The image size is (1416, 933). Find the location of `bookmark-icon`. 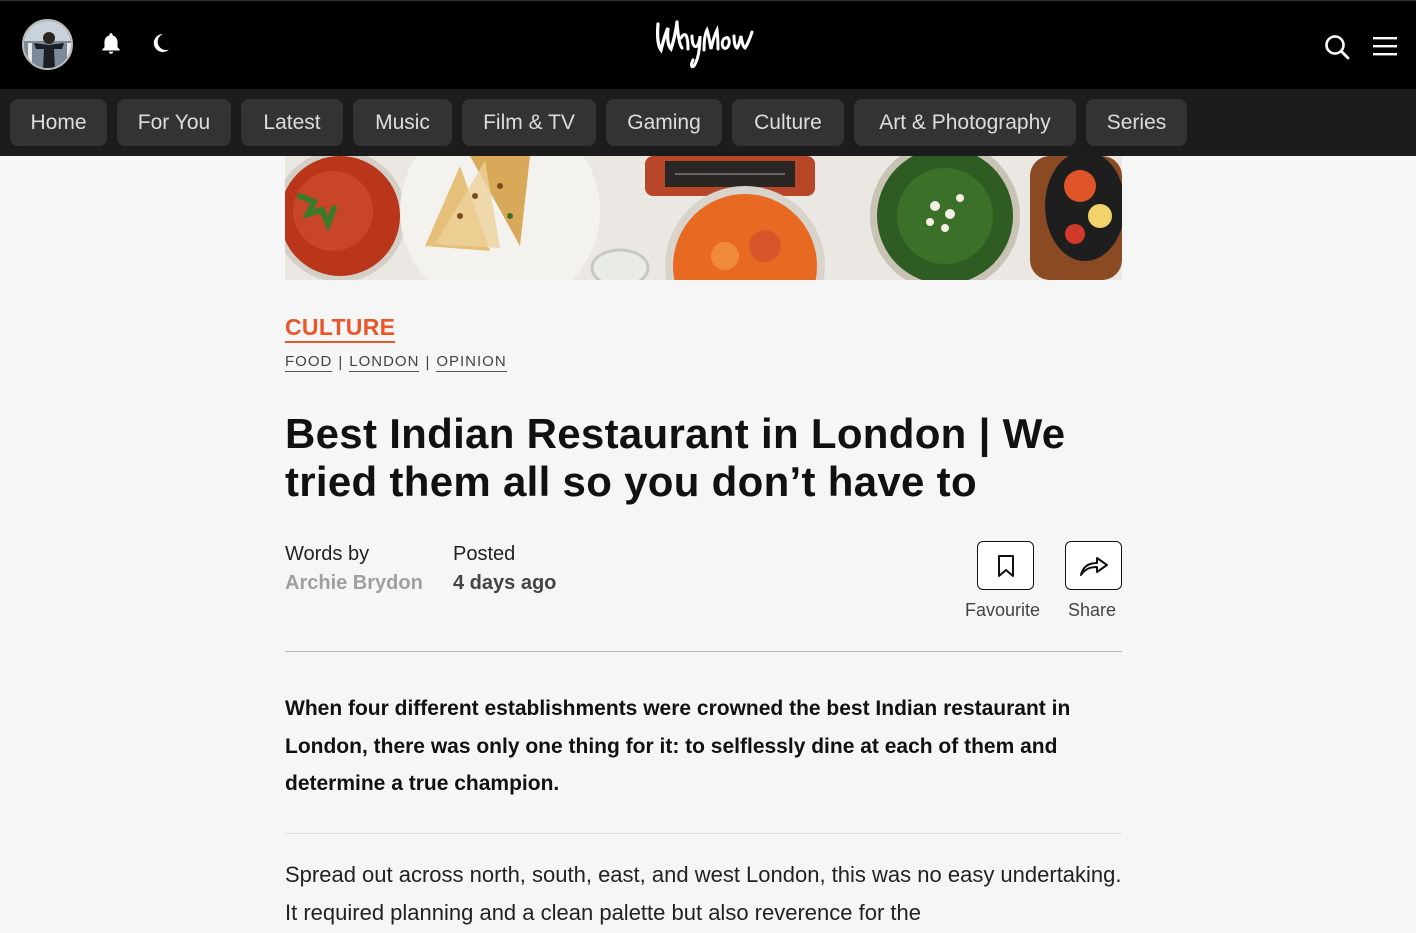

bookmark-icon is located at coordinates (1005, 565).